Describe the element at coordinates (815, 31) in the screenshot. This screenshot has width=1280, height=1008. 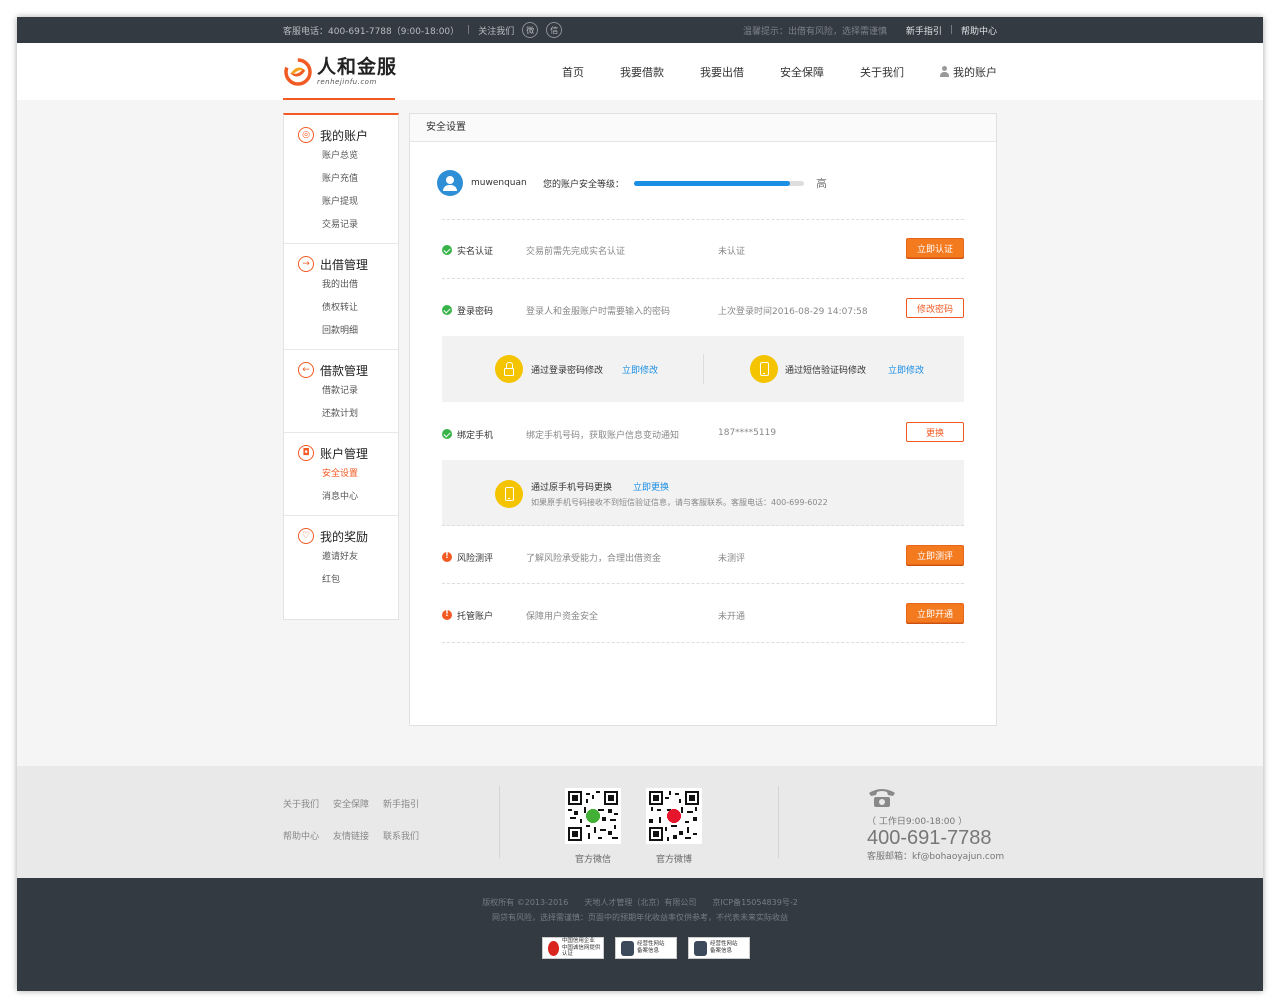
I see `risk-notice: 温馨提示：出借有风险，选择需谨慎` at that location.